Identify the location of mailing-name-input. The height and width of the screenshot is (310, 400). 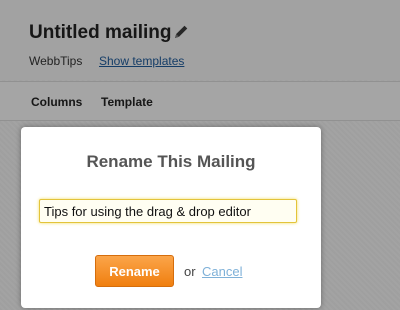
(168, 211).